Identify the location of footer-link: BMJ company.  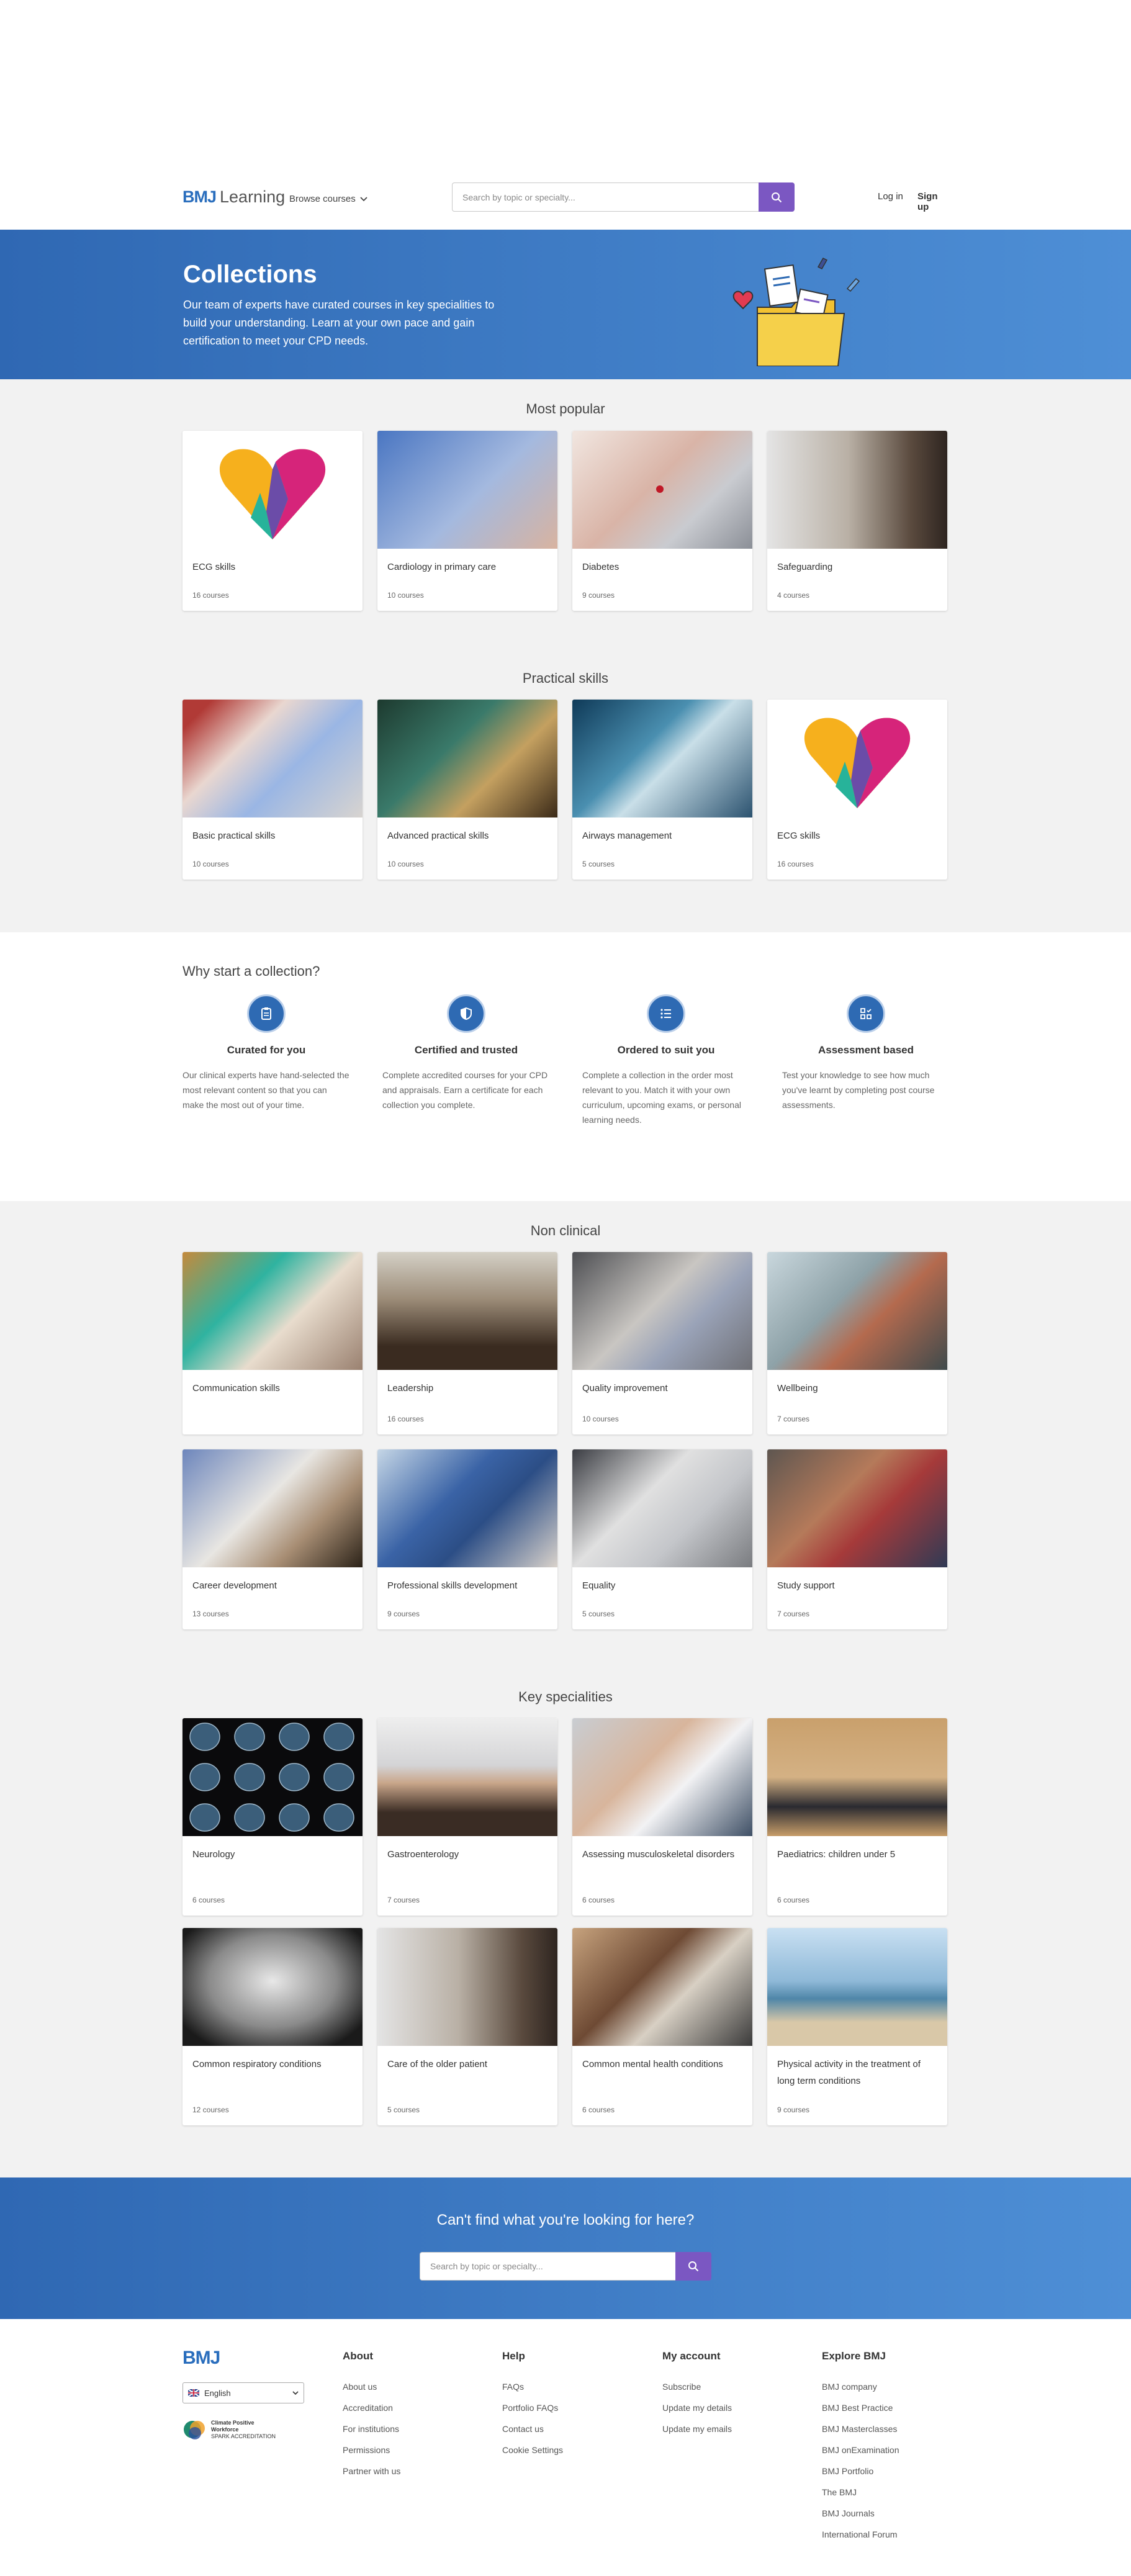
(860, 2386).